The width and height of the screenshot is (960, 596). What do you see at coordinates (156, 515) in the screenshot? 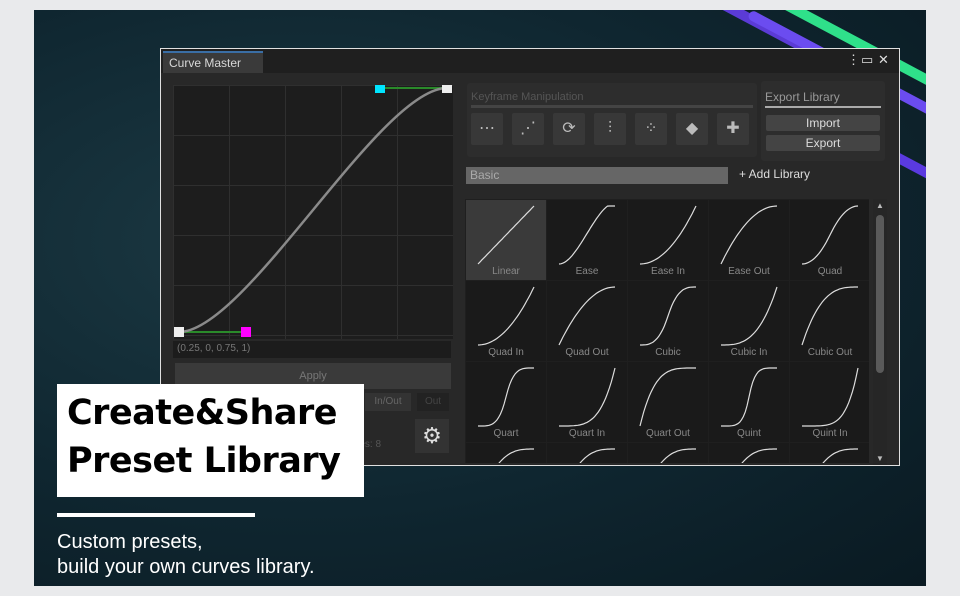
I see `divider` at bounding box center [156, 515].